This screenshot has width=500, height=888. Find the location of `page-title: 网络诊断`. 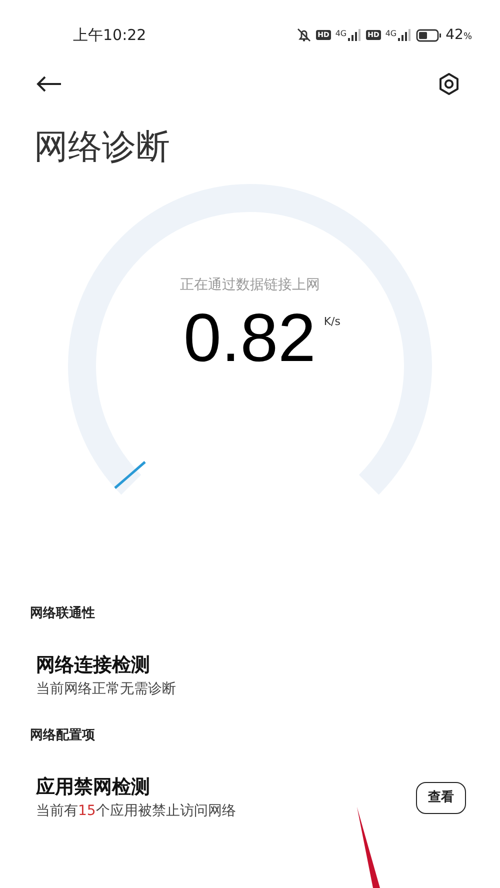

page-title: 网络诊断 is located at coordinates (102, 147).